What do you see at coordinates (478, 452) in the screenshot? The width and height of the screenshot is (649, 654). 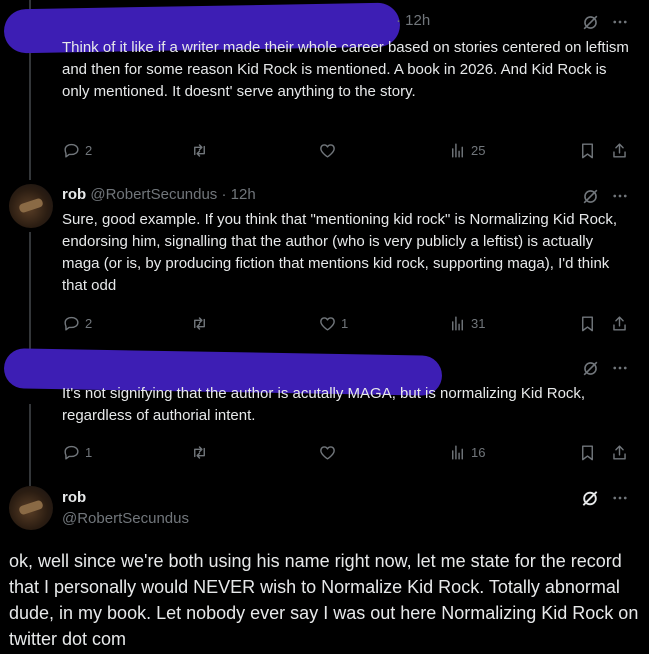 I see `views-count: 16` at bounding box center [478, 452].